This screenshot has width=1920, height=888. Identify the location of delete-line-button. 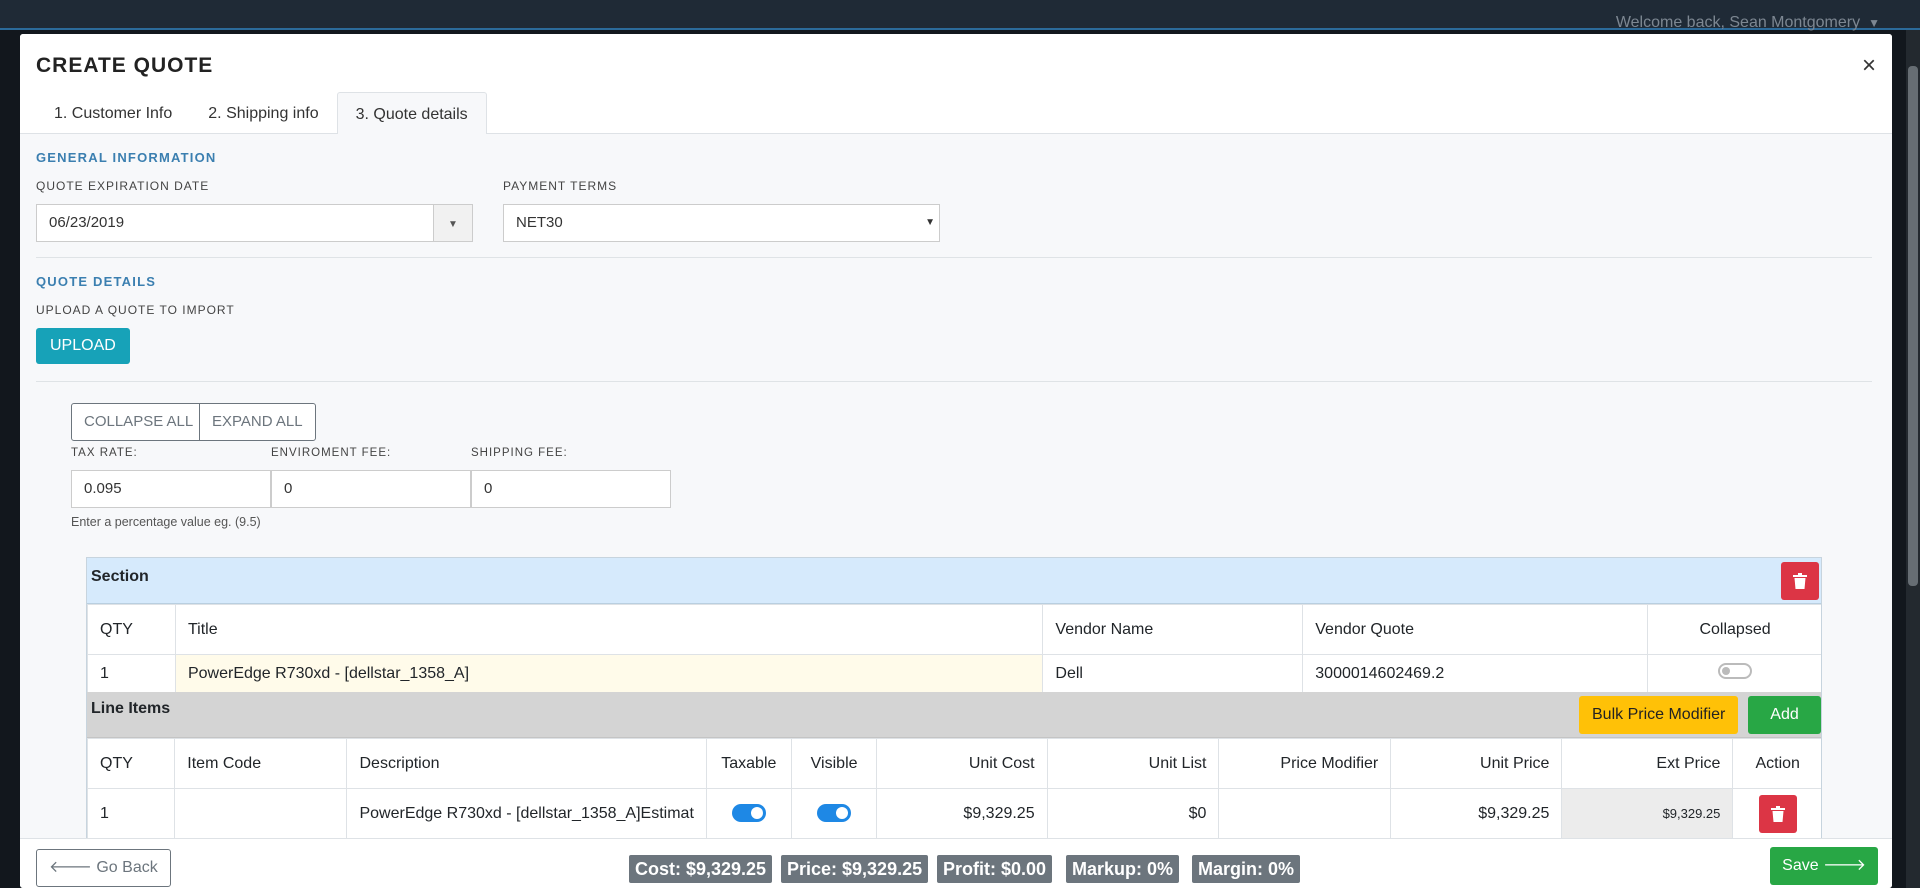
(1777, 813).